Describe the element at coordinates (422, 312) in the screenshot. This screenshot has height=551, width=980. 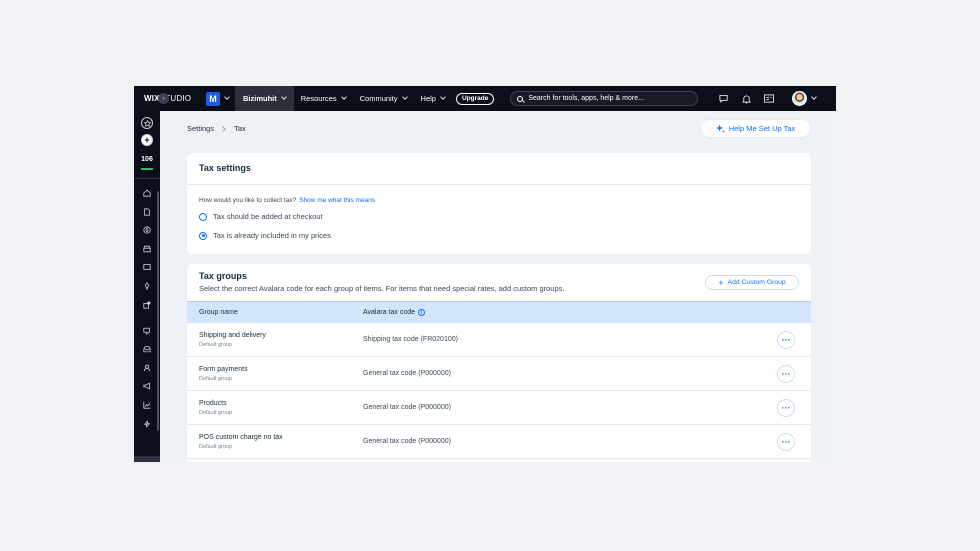
I see `info-icon: i` at that location.